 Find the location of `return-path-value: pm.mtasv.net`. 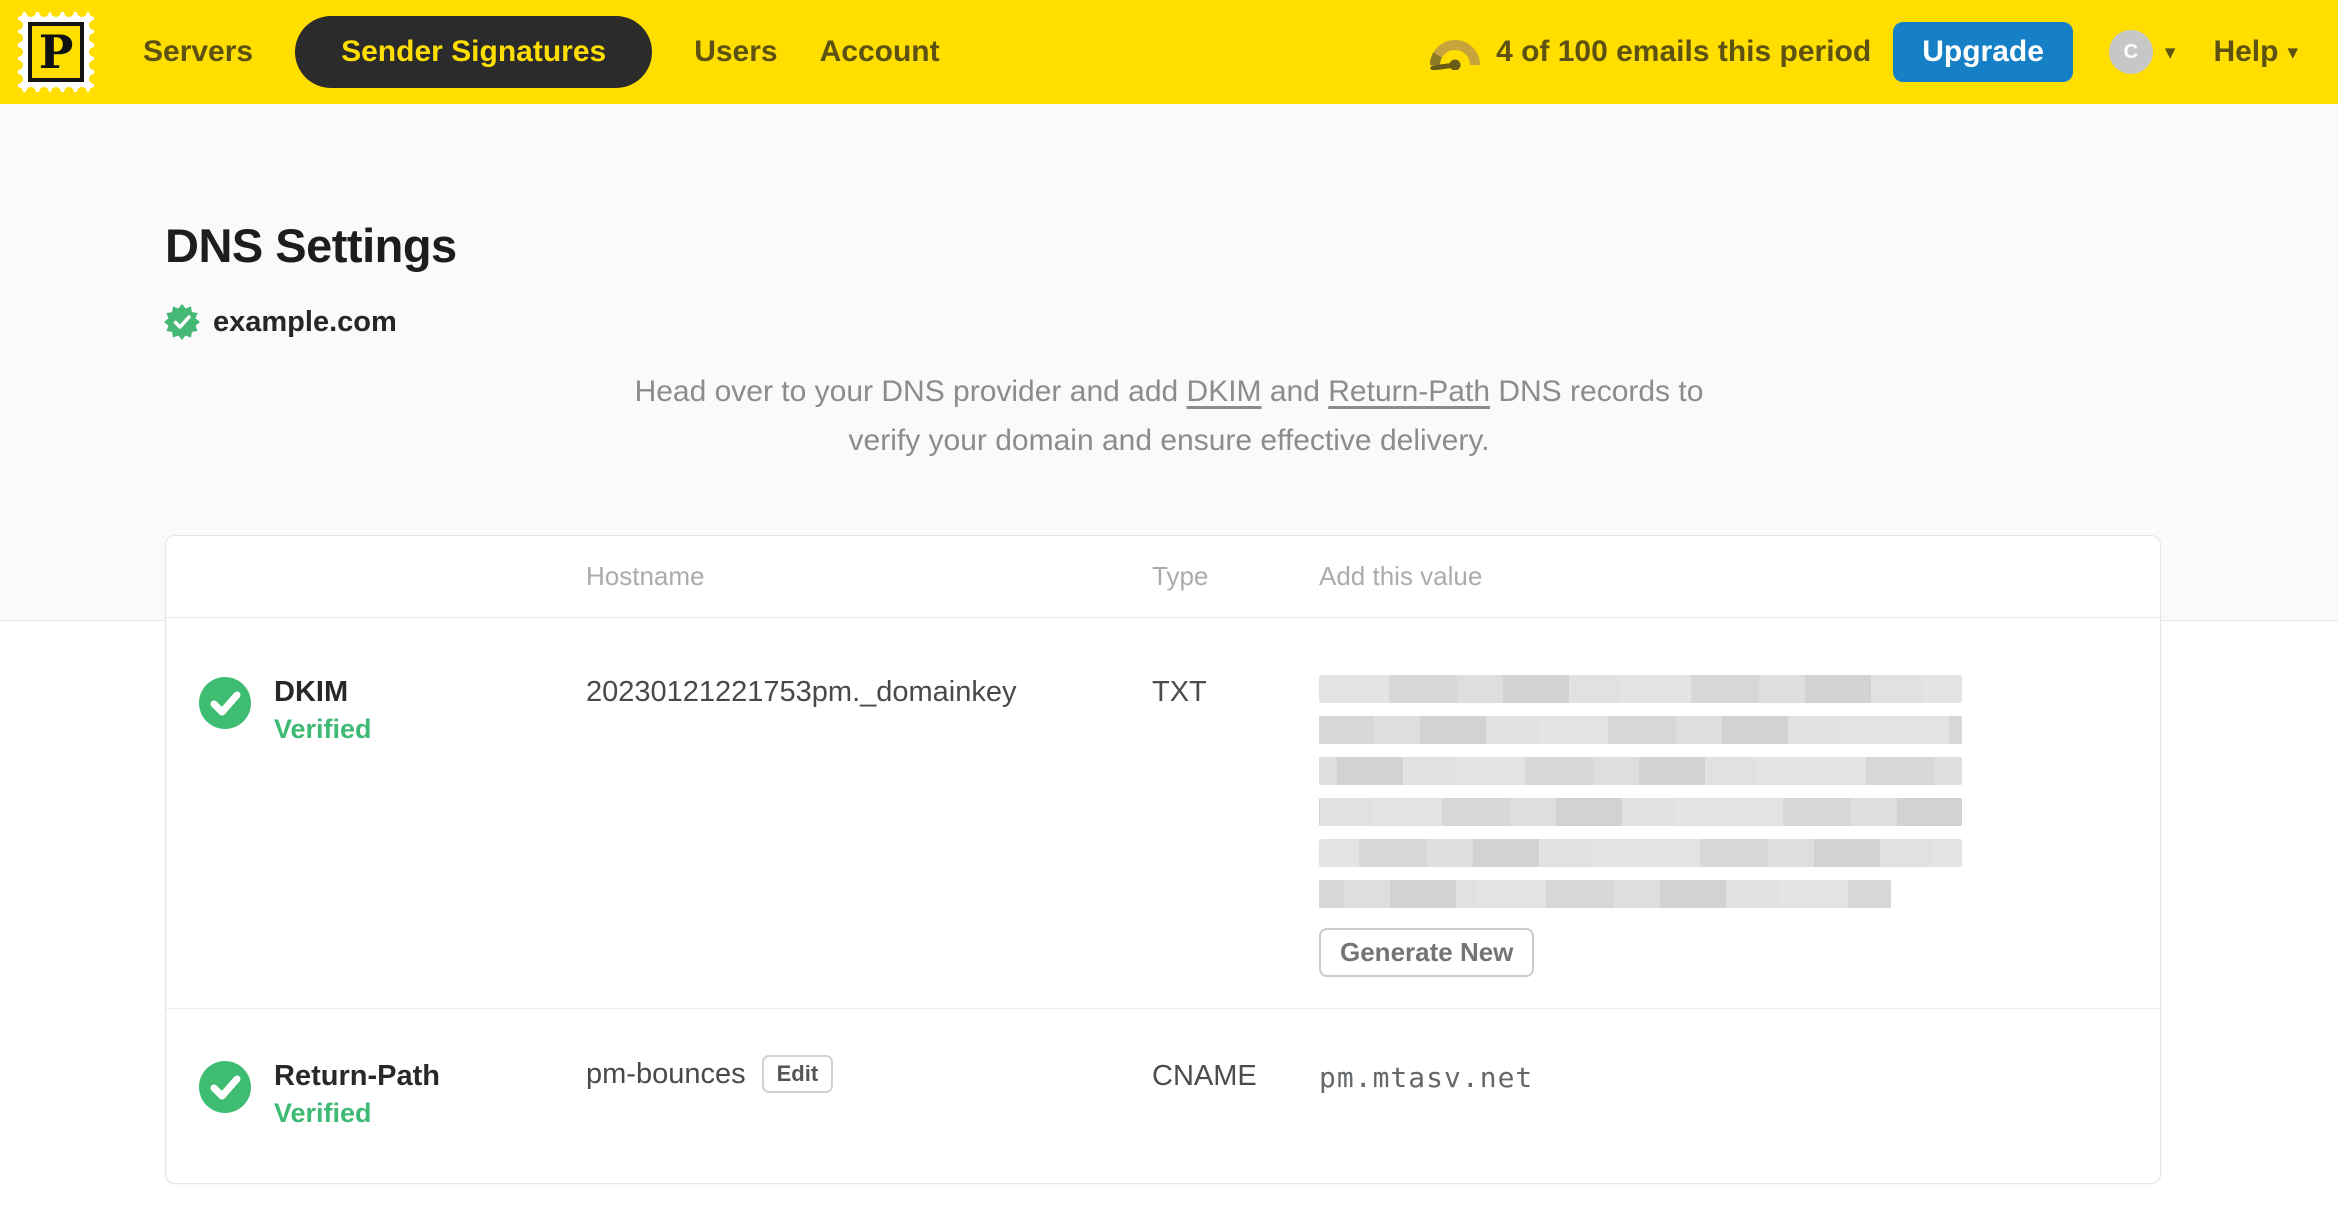

return-path-value: pm.mtasv.net is located at coordinates (1426, 1077).